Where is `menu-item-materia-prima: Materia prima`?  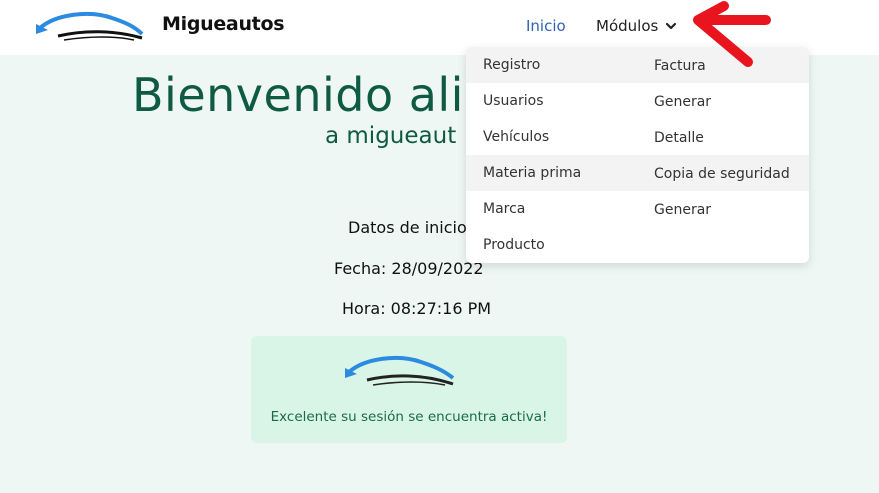 menu-item-materia-prima: Materia prima is located at coordinates (551, 173).